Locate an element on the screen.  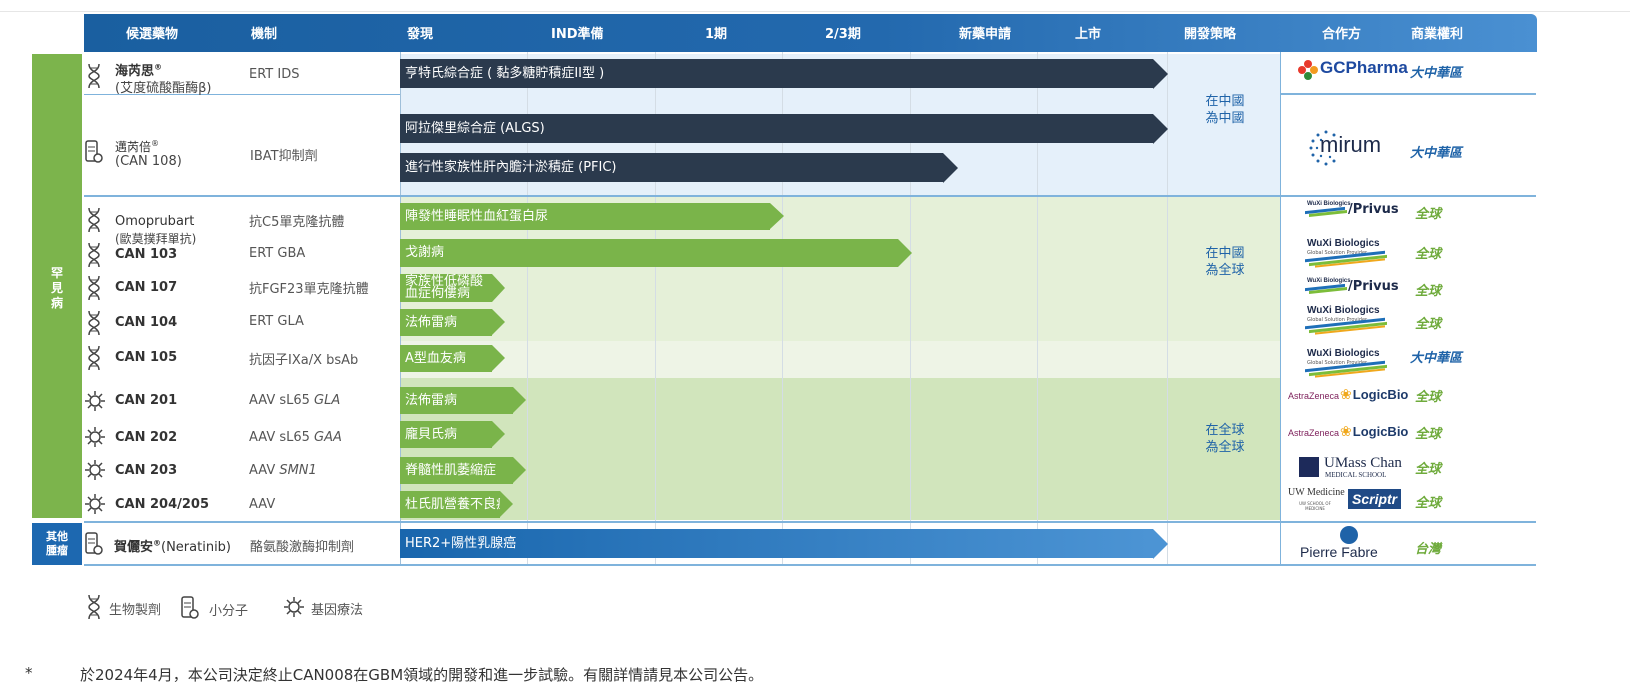
bar-can104: 法佈雷病 is located at coordinates (446, 322).